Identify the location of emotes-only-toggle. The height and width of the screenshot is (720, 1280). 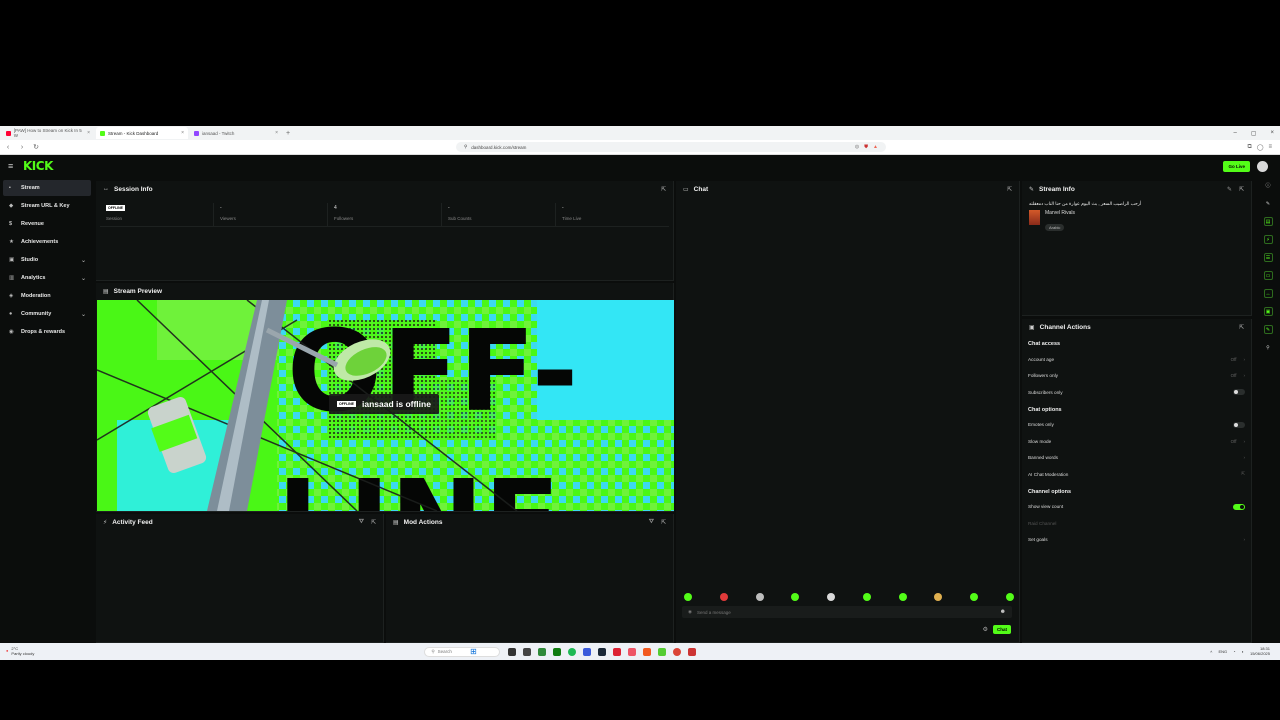
(1239, 424).